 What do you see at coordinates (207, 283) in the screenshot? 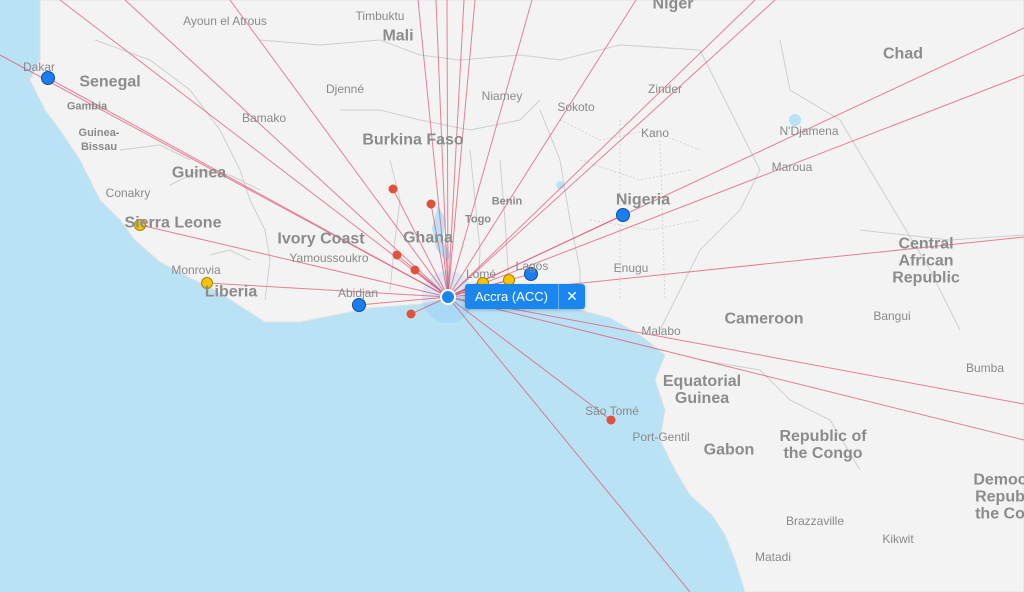
I see `airport-marker-monrovia` at bounding box center [207, 283].